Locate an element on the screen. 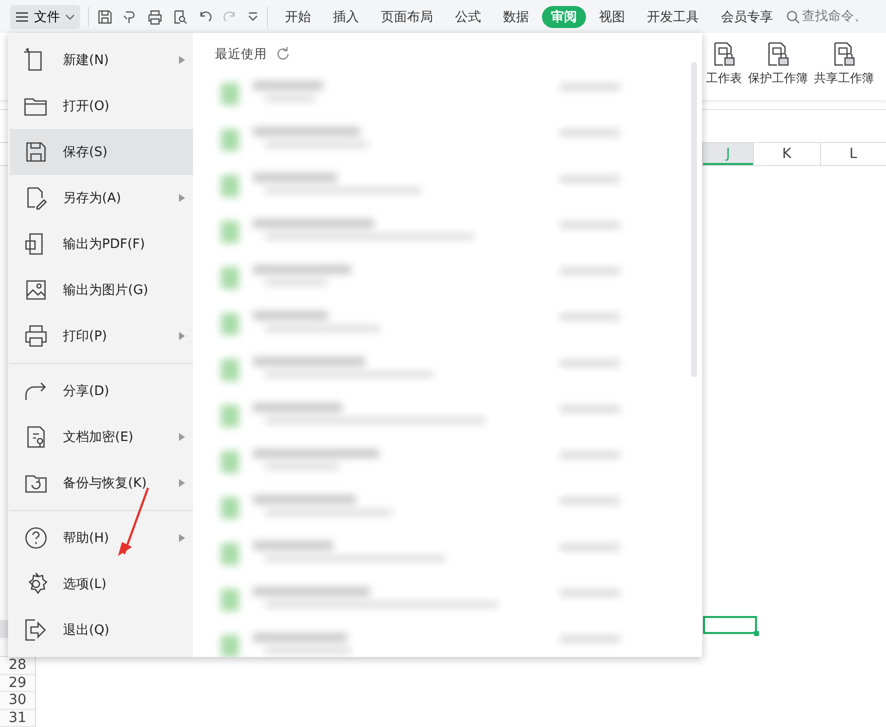 This screenshot has width=886, height=727. column-header: L is located at coordinates (853, 154).